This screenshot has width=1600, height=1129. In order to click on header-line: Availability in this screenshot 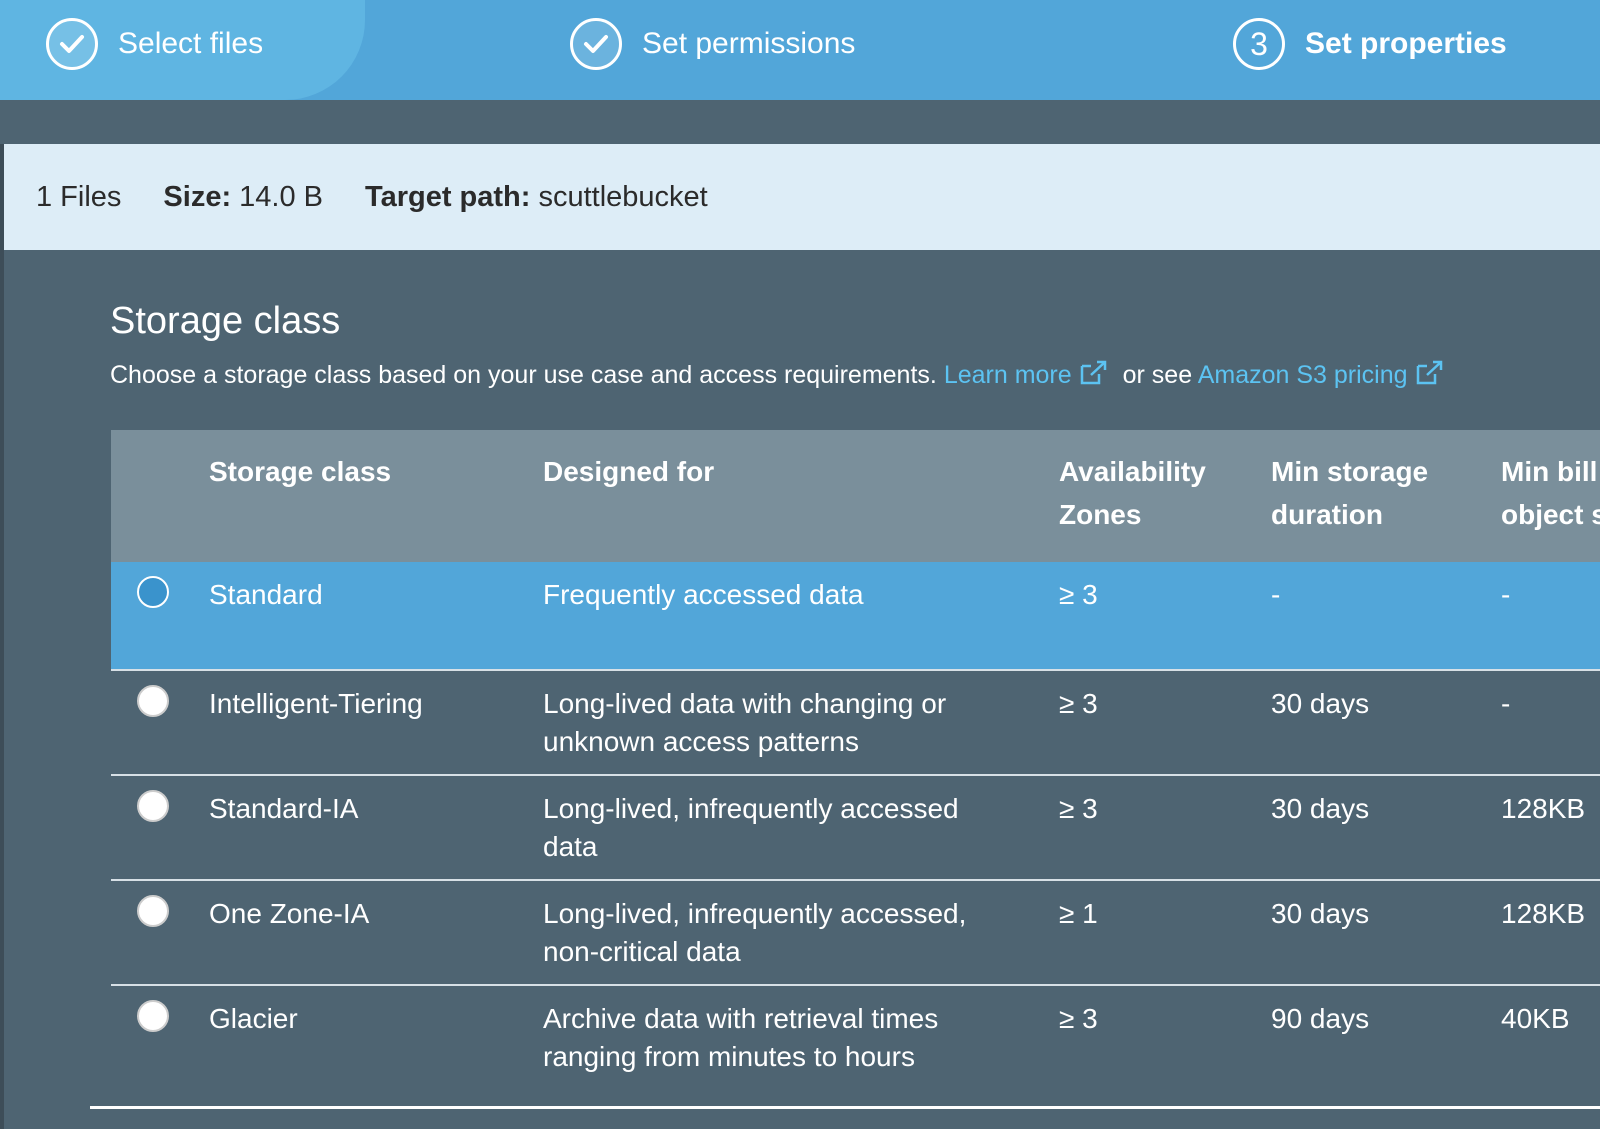, I will do `click(1132, 471)`.